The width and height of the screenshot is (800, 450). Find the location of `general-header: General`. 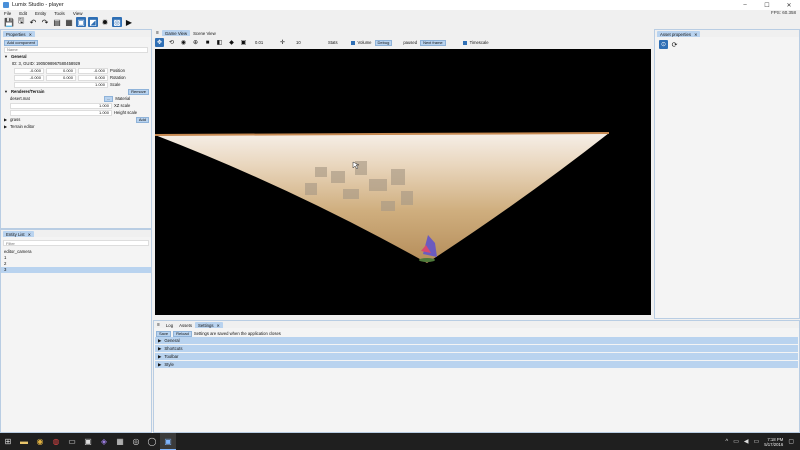

general-header: General is located at coordinates (19, 56).